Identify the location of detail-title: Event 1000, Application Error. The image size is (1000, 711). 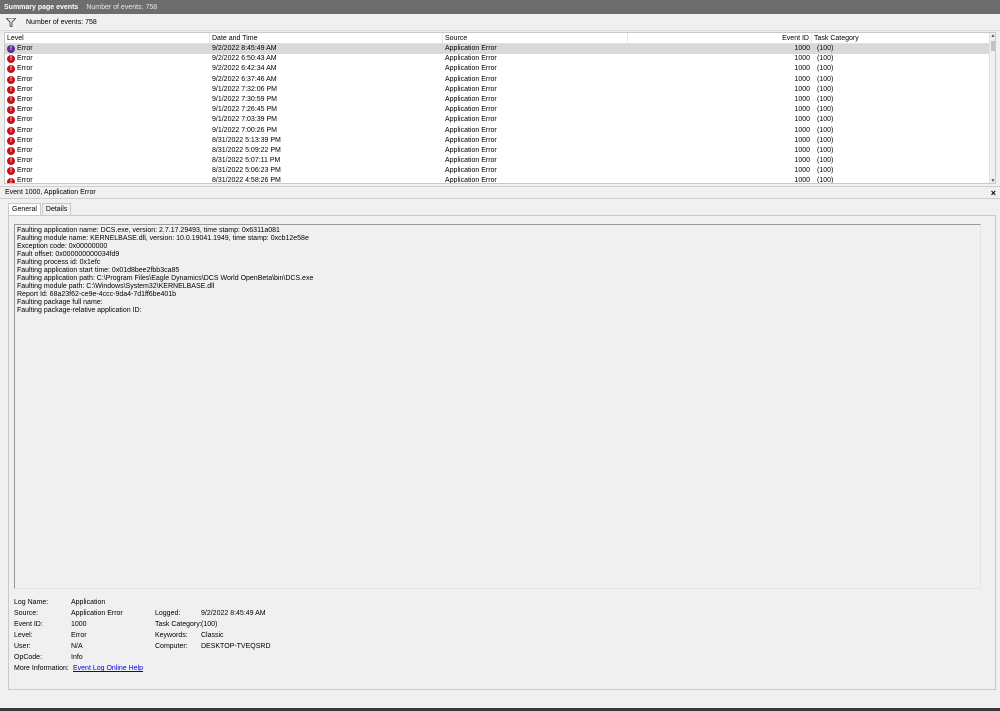
(50, 192).